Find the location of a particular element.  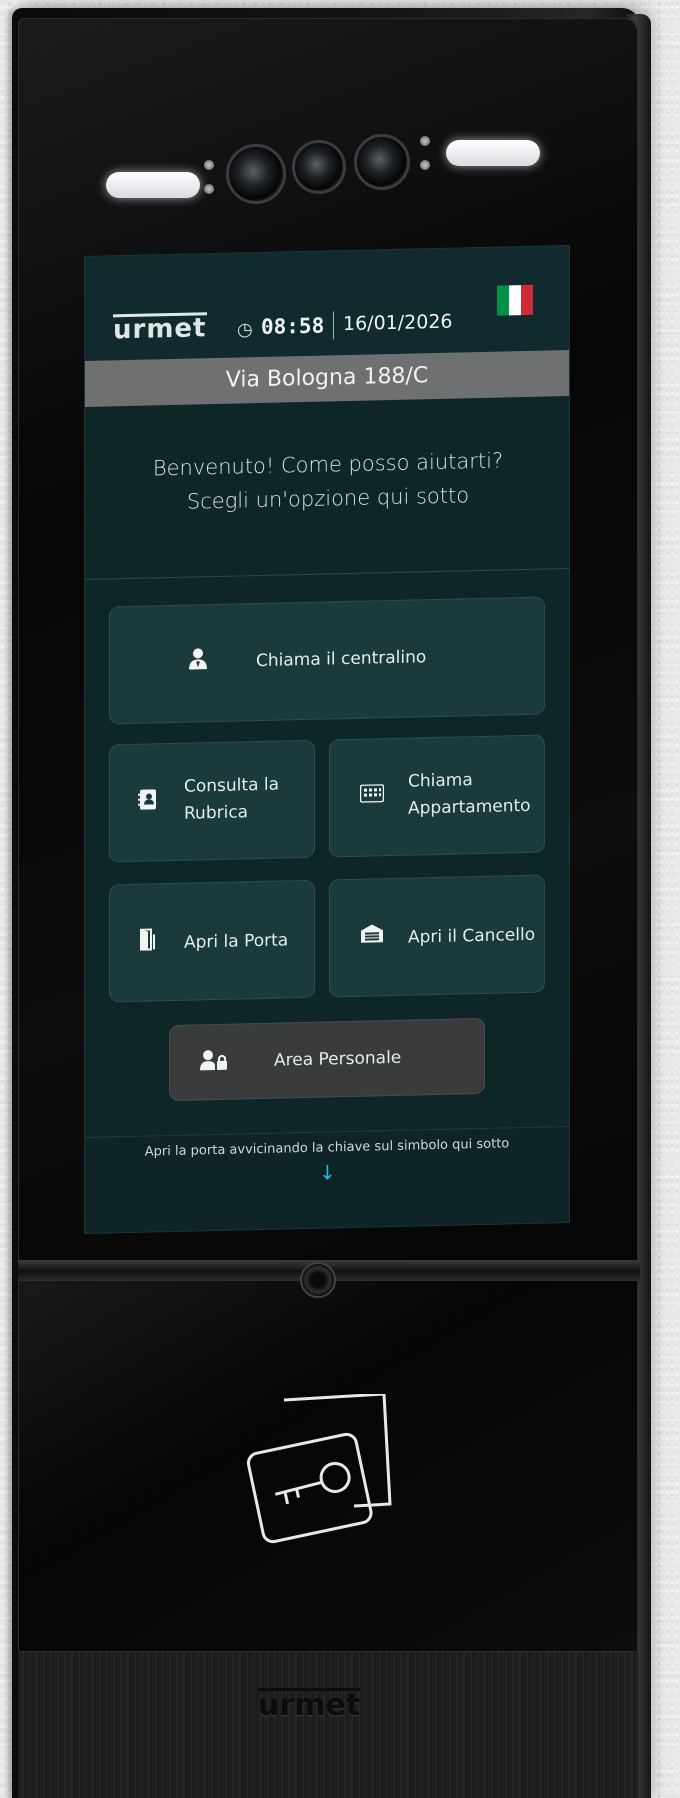

directory-label: Consulta la Rubrica is located at coordinates (232, 799).